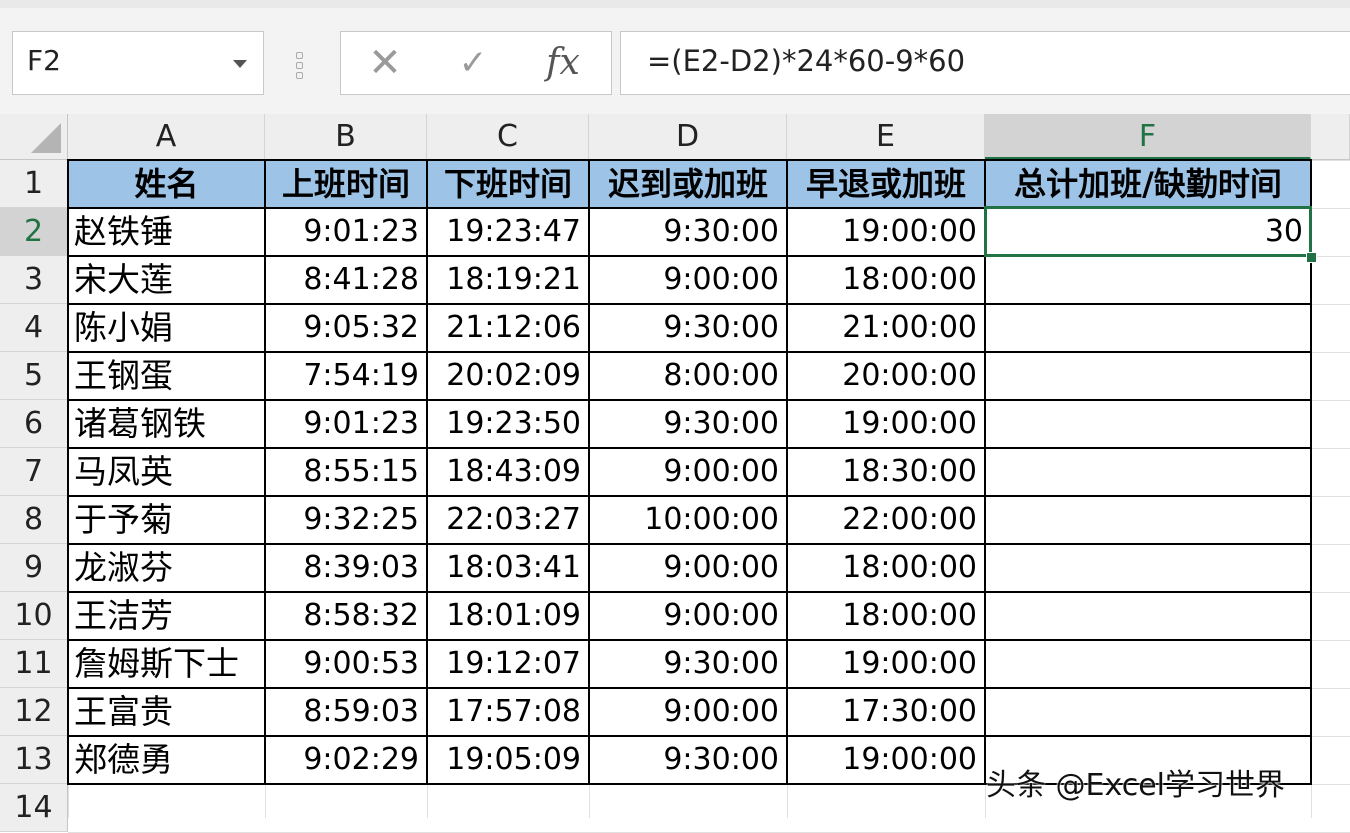 The width and height of the screenshot is (1350, 833). I want to click on row-header-13: 13, so click(34, 760).